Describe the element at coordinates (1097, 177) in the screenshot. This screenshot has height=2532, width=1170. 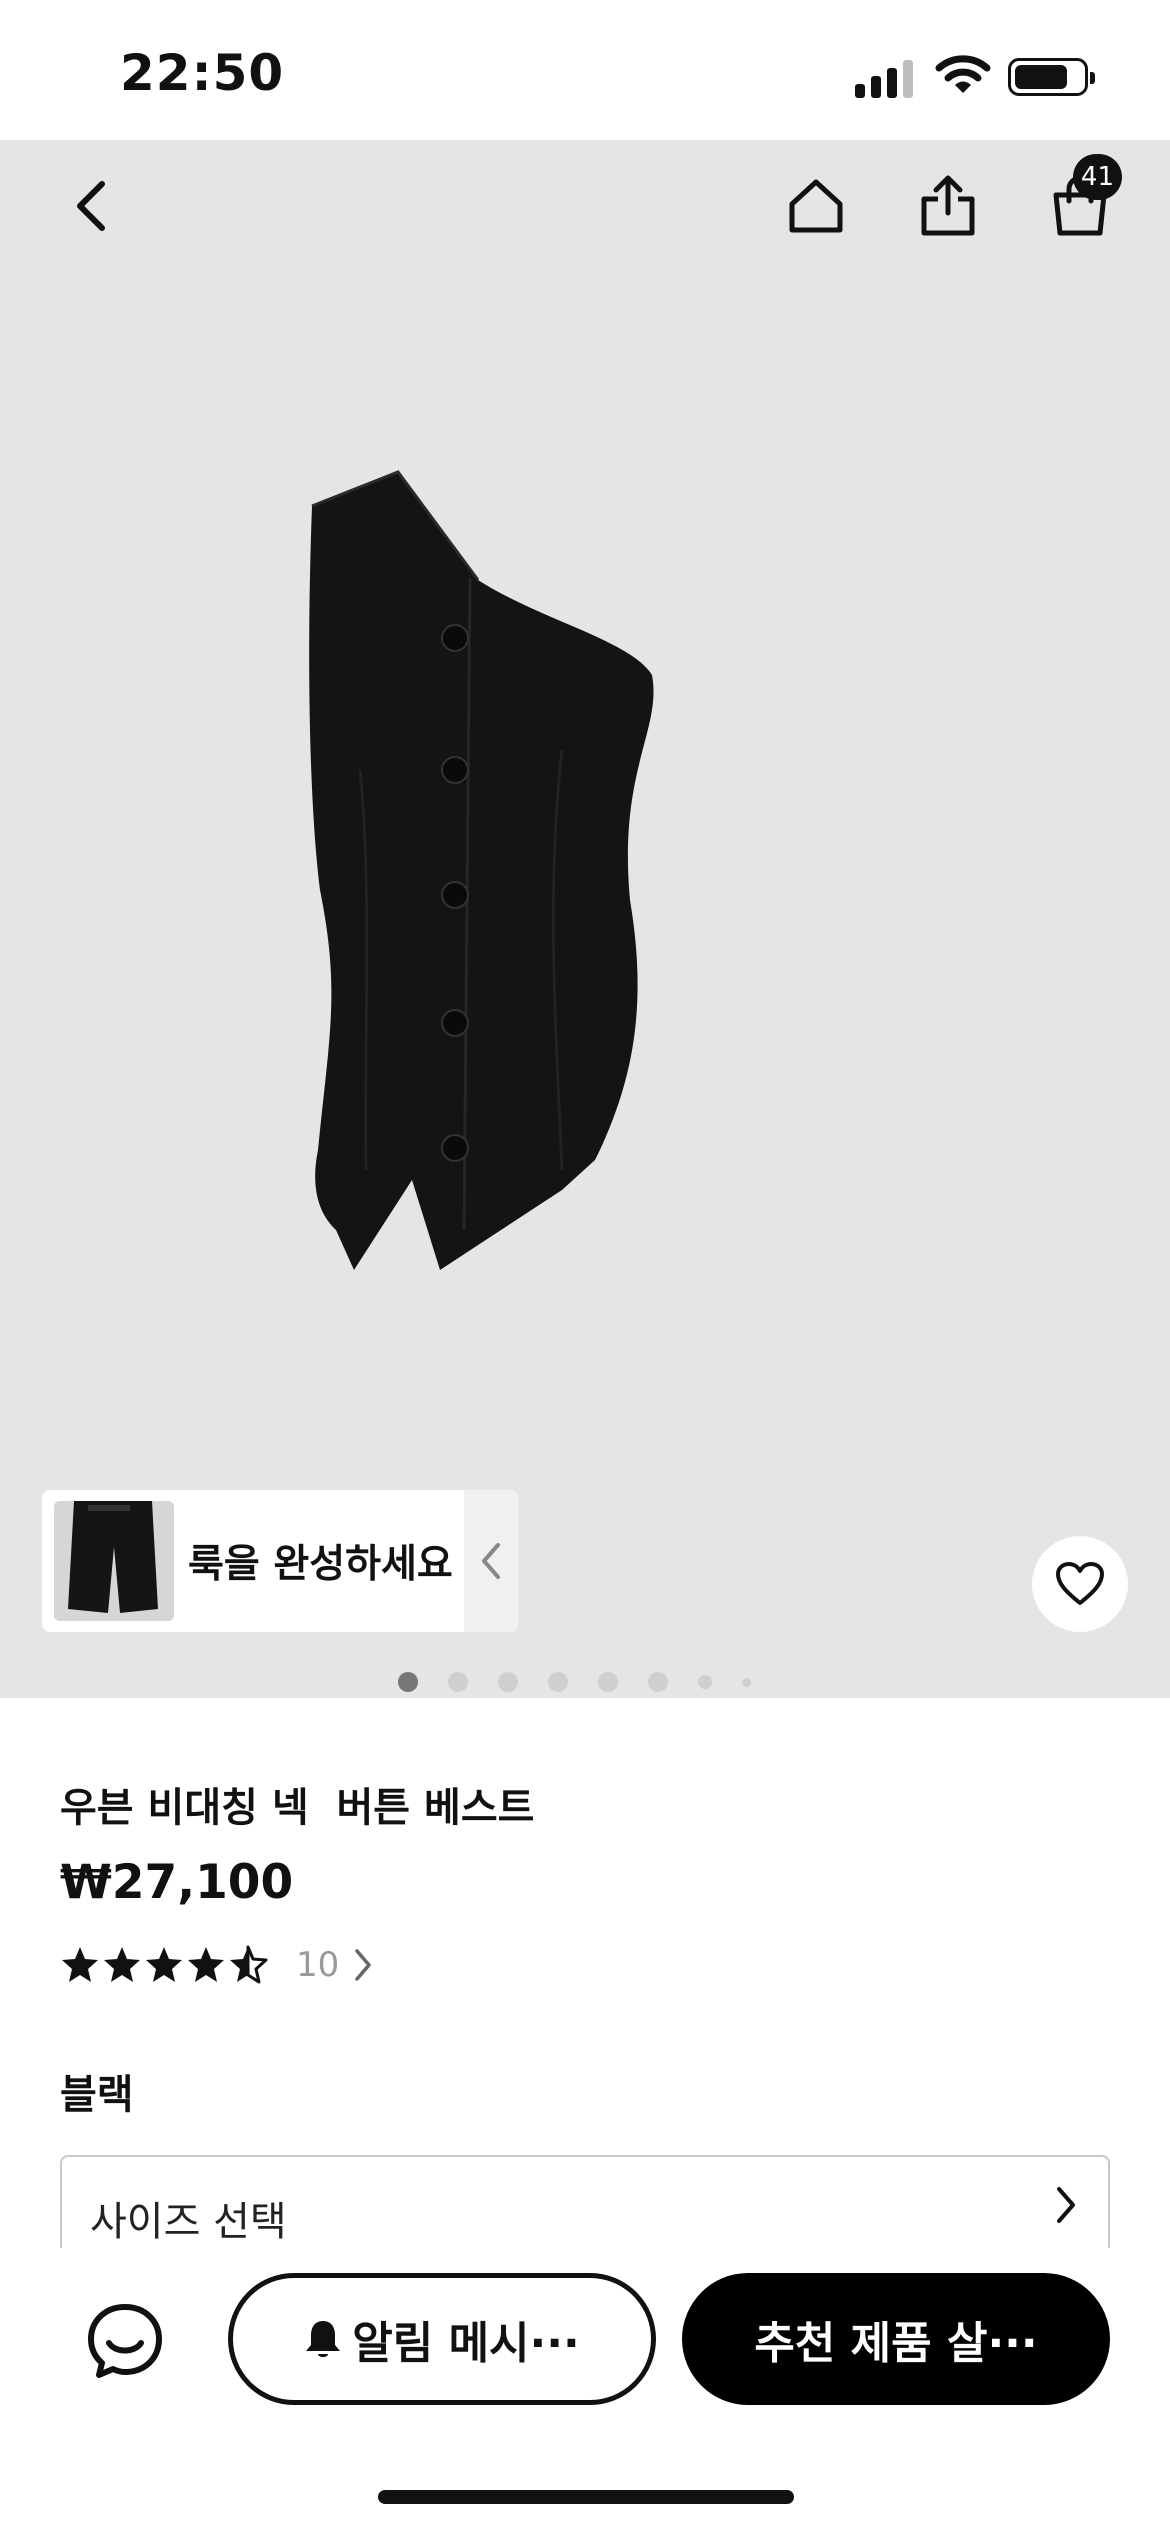
I see `cart-count-badge: 41` at that location.